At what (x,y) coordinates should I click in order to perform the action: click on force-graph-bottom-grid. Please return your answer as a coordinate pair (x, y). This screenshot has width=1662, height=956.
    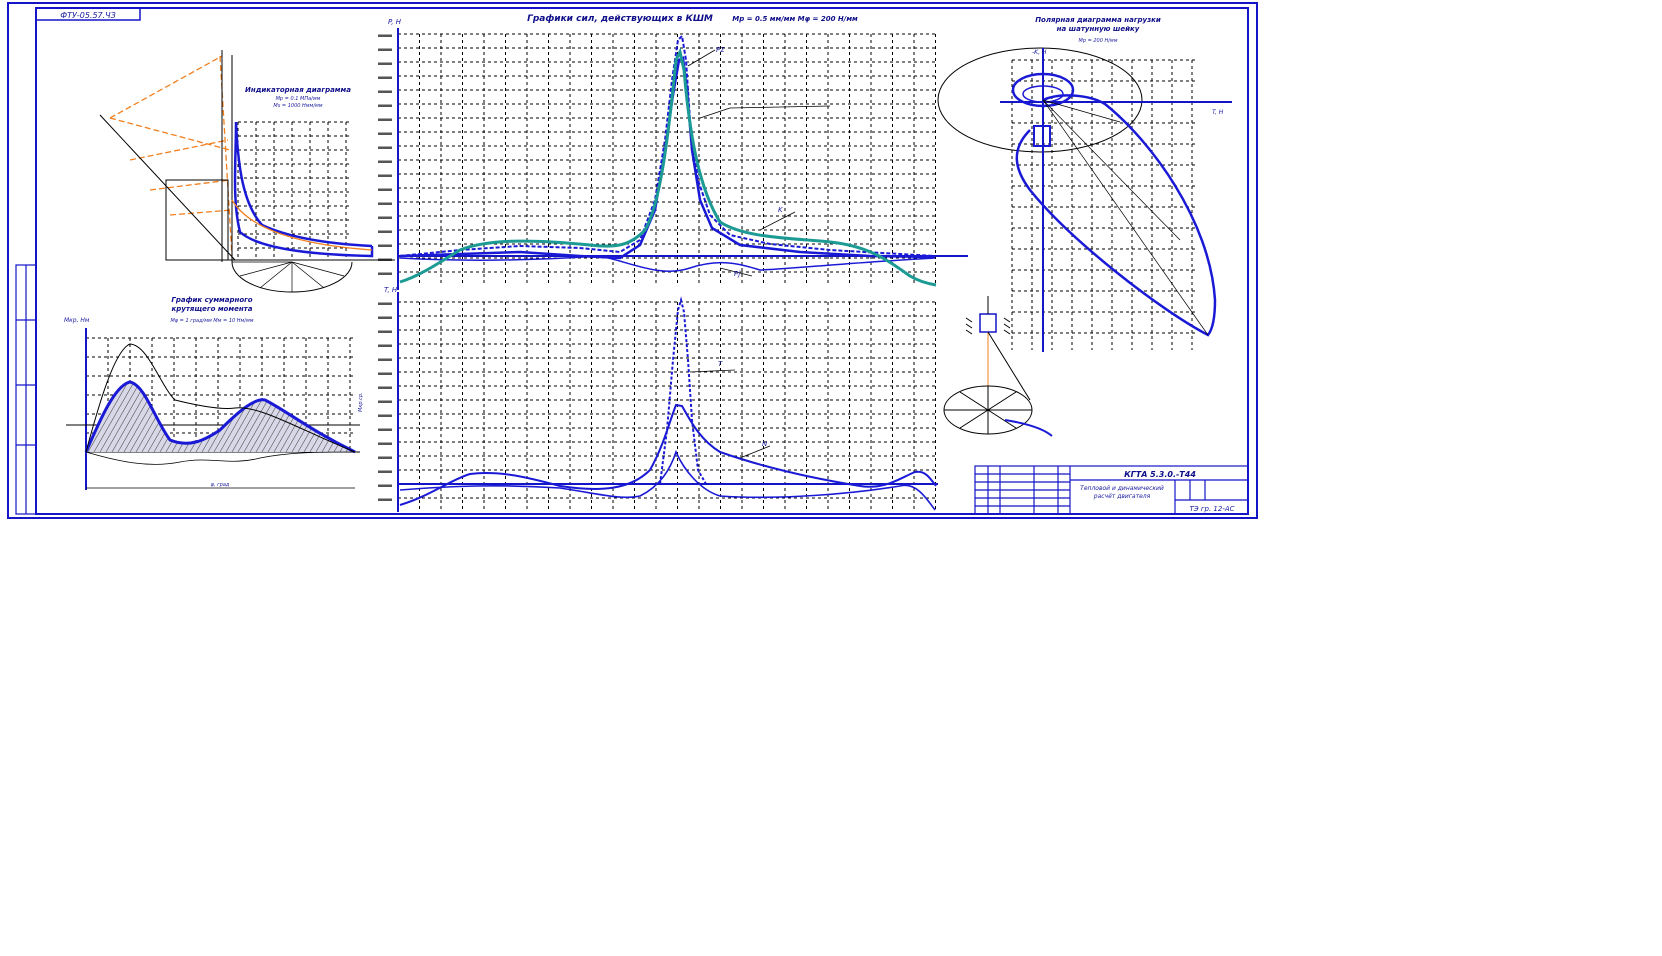
    Looking at the image, I should click on (666, 405).